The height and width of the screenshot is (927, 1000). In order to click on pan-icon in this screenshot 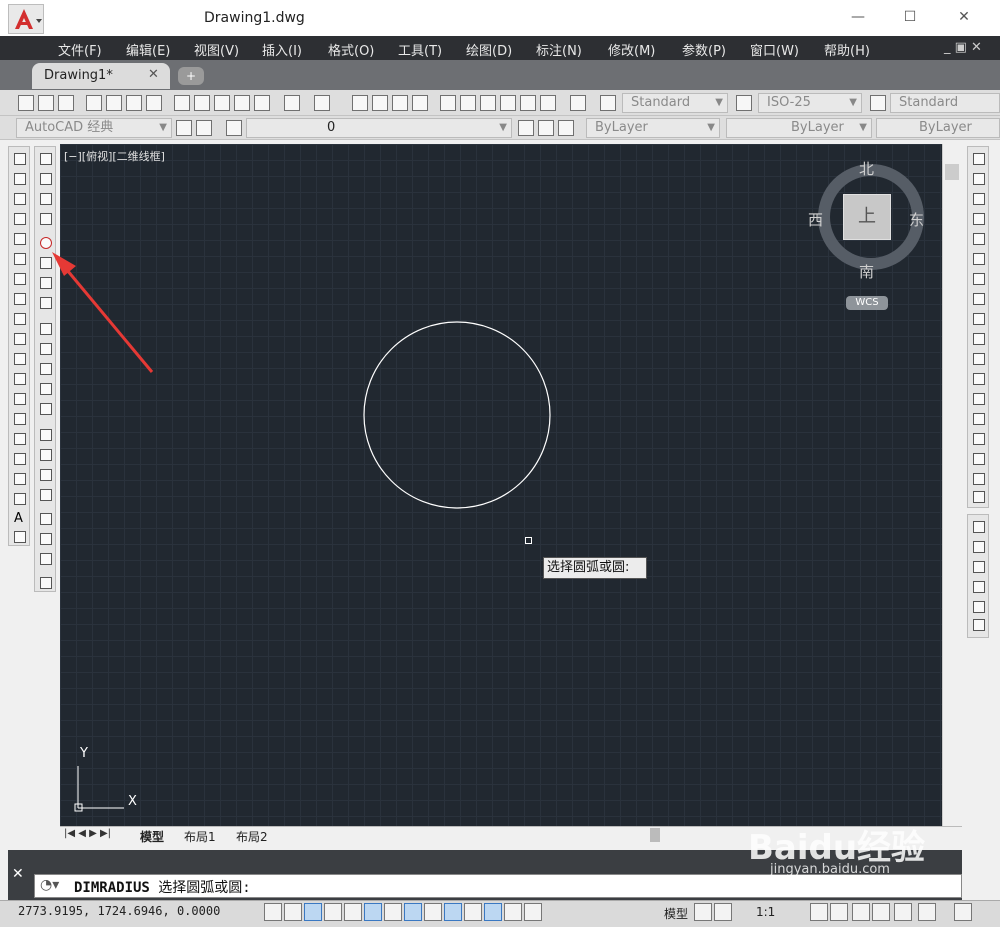, I will do `click(360, 103)`.